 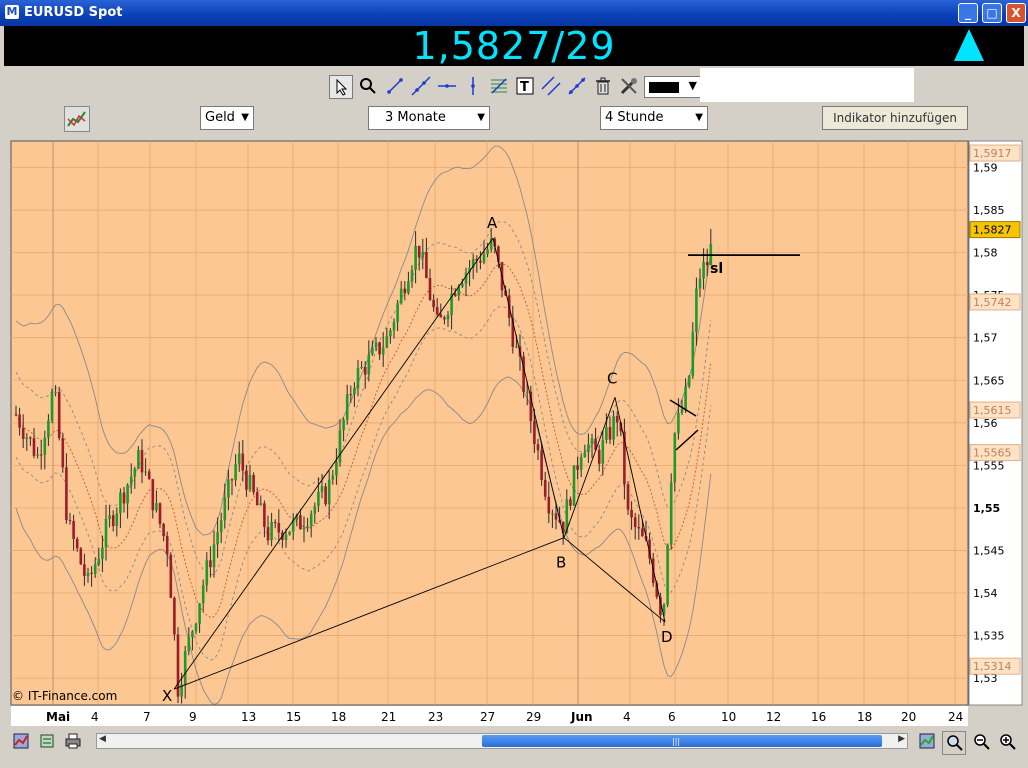 What do you see at coordinates (73, 742) in the screenshot?
I see `print-icon` at bounding box center [73, 742].